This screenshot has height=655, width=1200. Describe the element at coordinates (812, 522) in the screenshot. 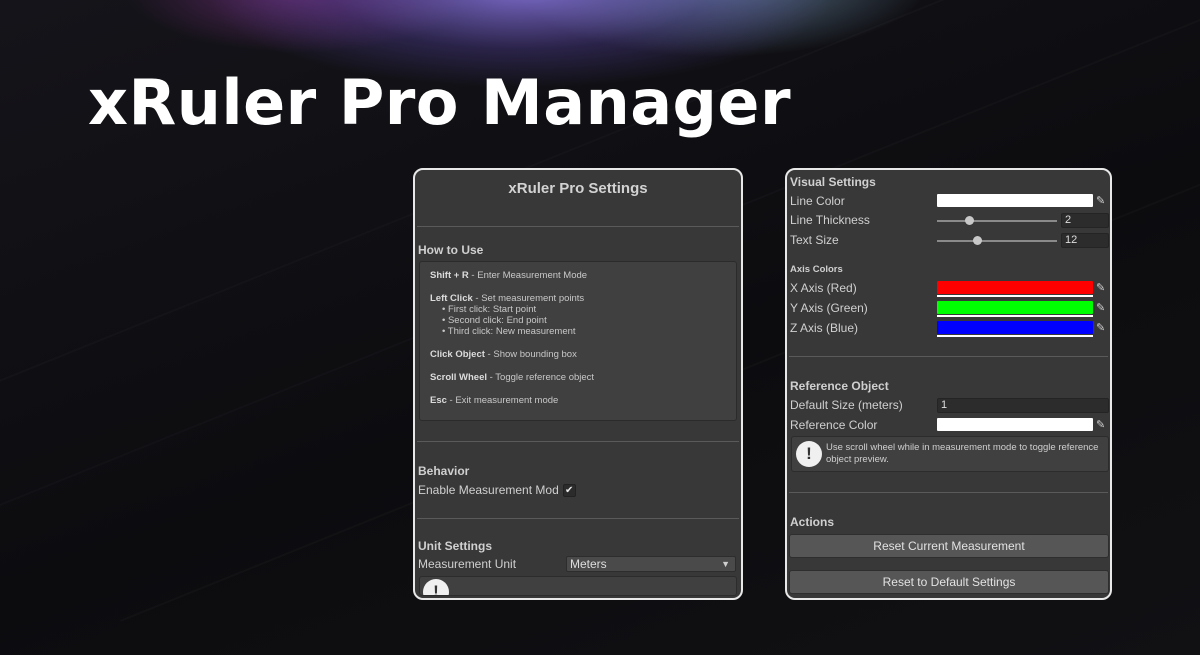

I see `actions-heading: Actions` at that location.